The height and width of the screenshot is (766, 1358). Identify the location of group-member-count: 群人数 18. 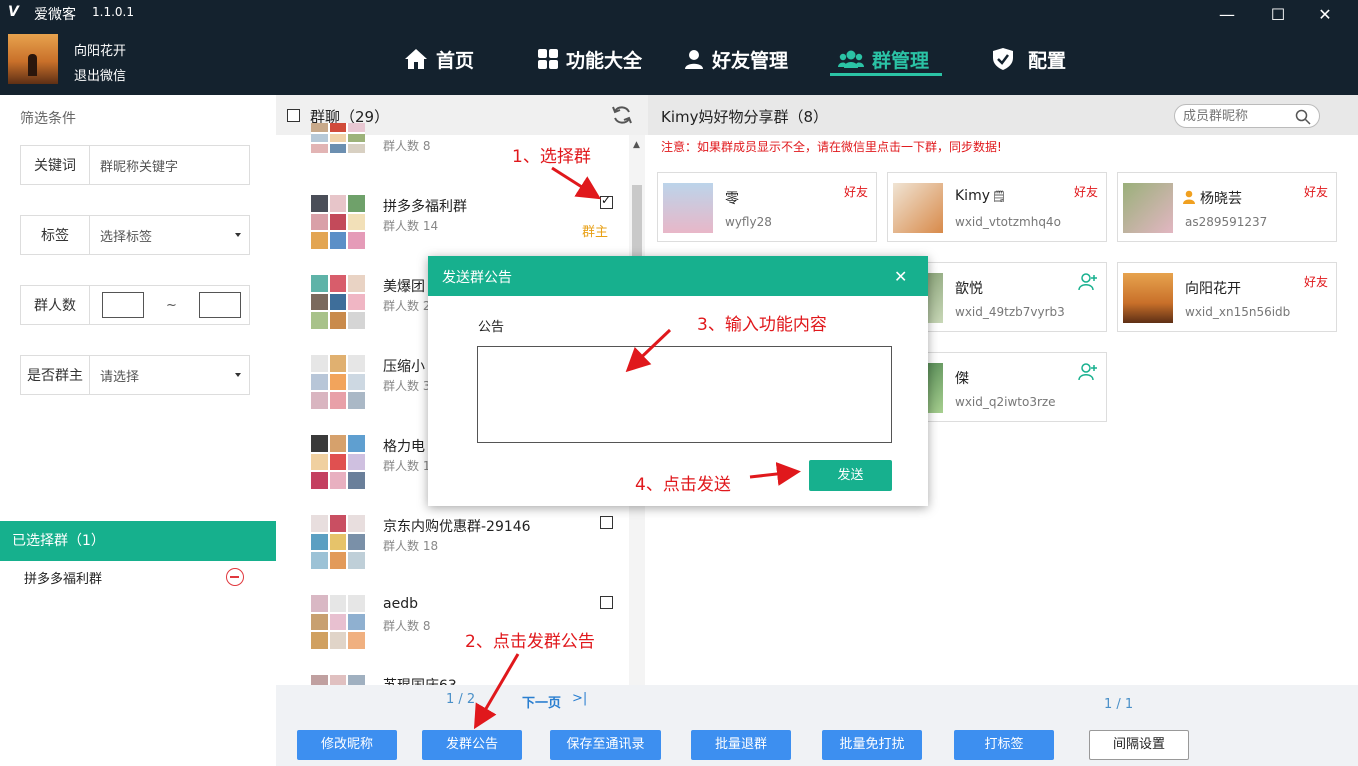
(411, 546).